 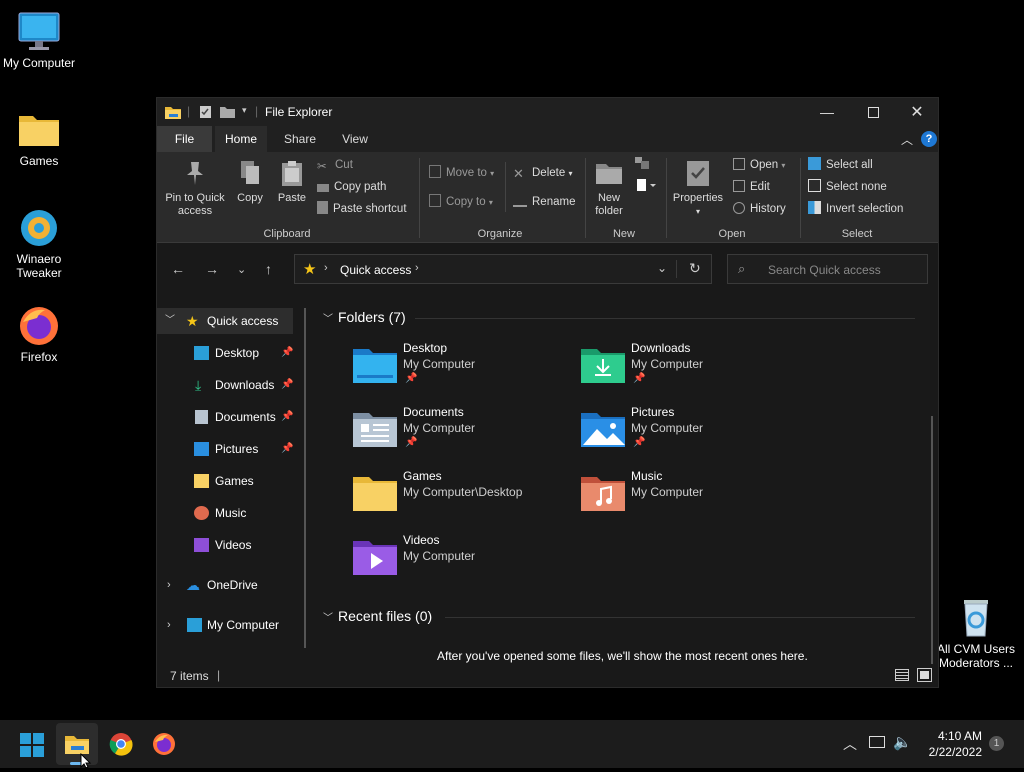 What do you see at coordinates (195, 188) in the screenshot?
I see `pin-to-quick-access-button: Pin to Quick access` at bounding box center [195, 188].